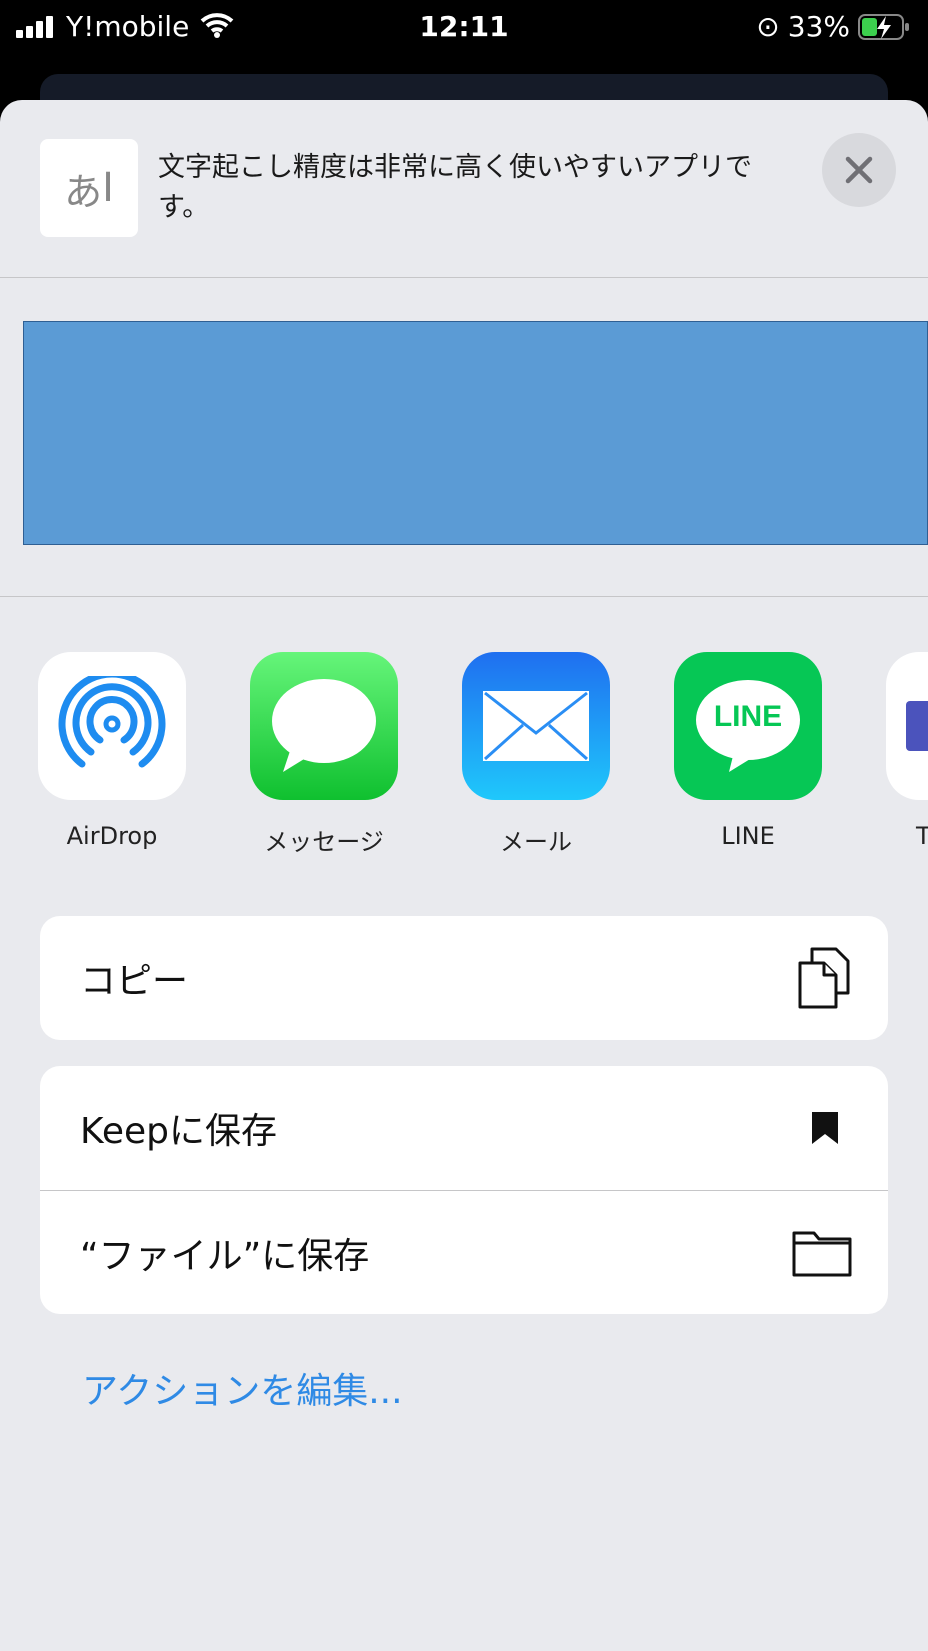 The image size is (928, 1651). Describe the element at coordinates (83, 191) in the screenshot. I see `thumbnail-glyph: あ` at that location.